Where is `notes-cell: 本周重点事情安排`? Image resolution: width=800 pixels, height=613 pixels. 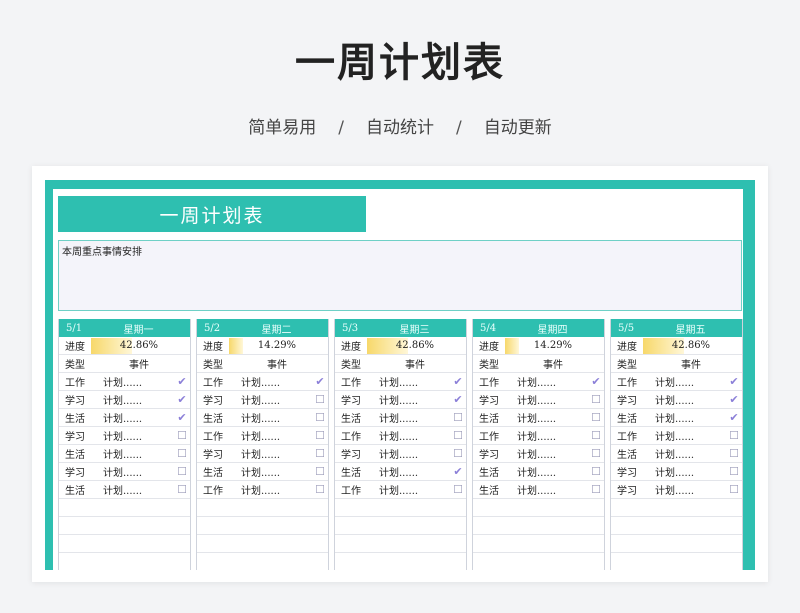 notes-cell: 本周重点事情安排 is located at coordinates (400, 275).